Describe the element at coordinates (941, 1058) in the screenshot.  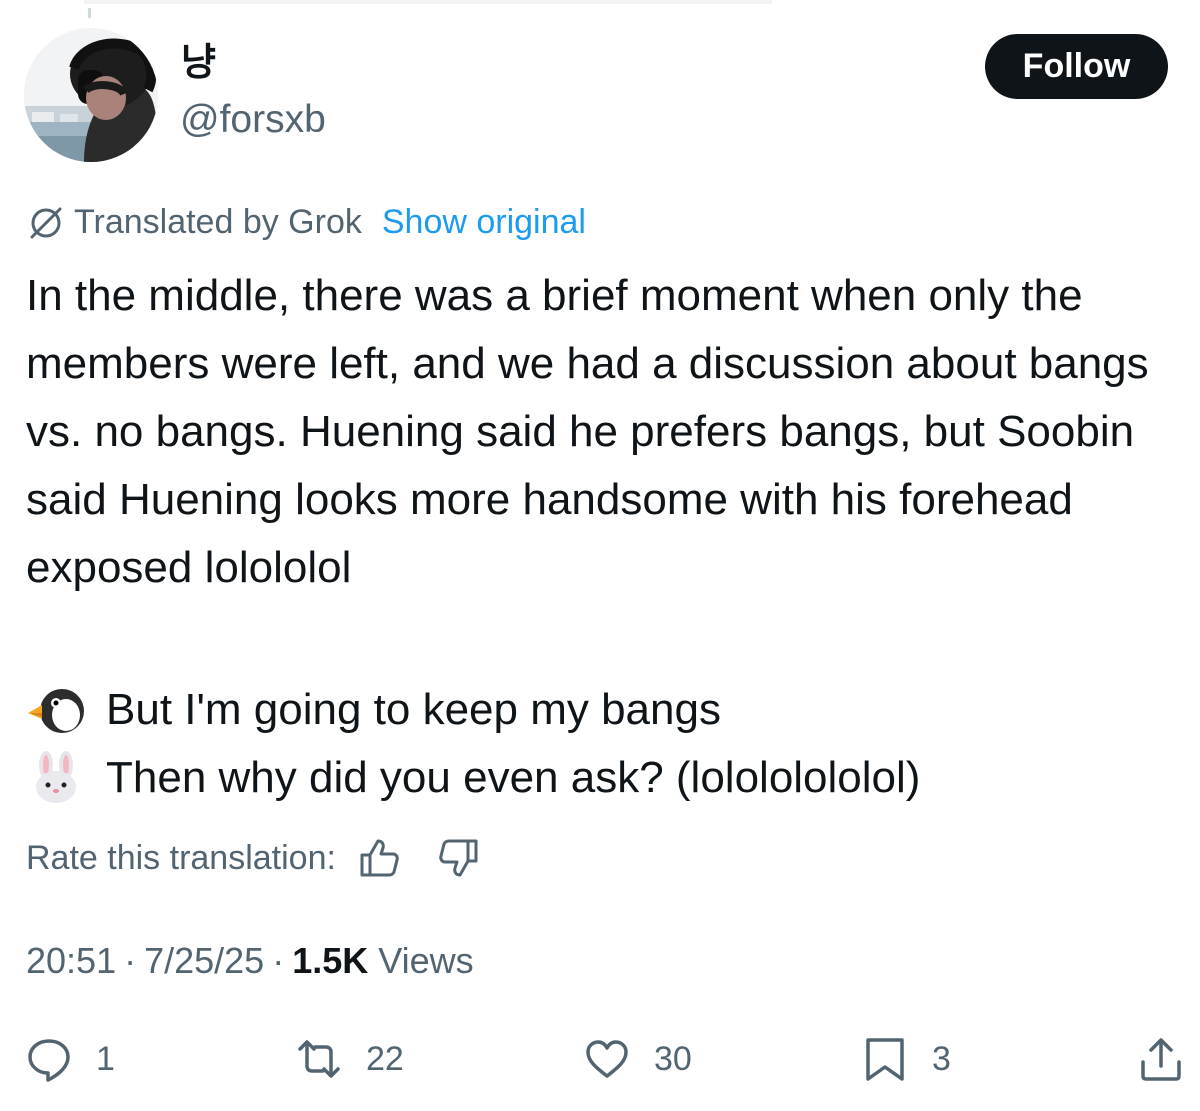
I see `bookmark-count: 3` at that location.